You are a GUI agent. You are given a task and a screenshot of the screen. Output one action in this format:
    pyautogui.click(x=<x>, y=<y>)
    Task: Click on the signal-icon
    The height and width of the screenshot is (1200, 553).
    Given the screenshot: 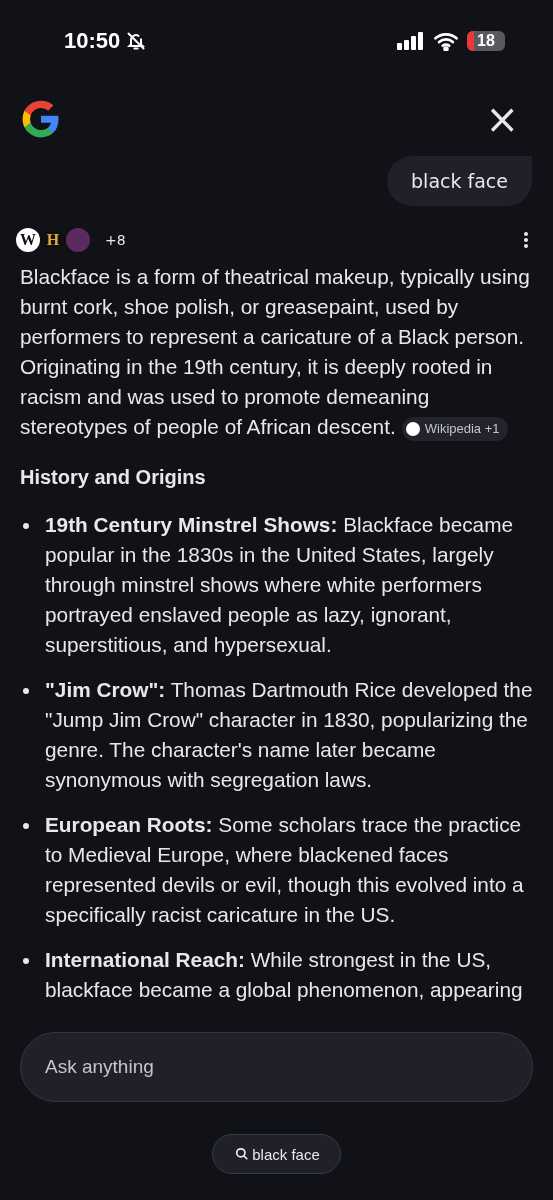 What is the action you would take?
    pyautogui.click(x=411, y=41)
    